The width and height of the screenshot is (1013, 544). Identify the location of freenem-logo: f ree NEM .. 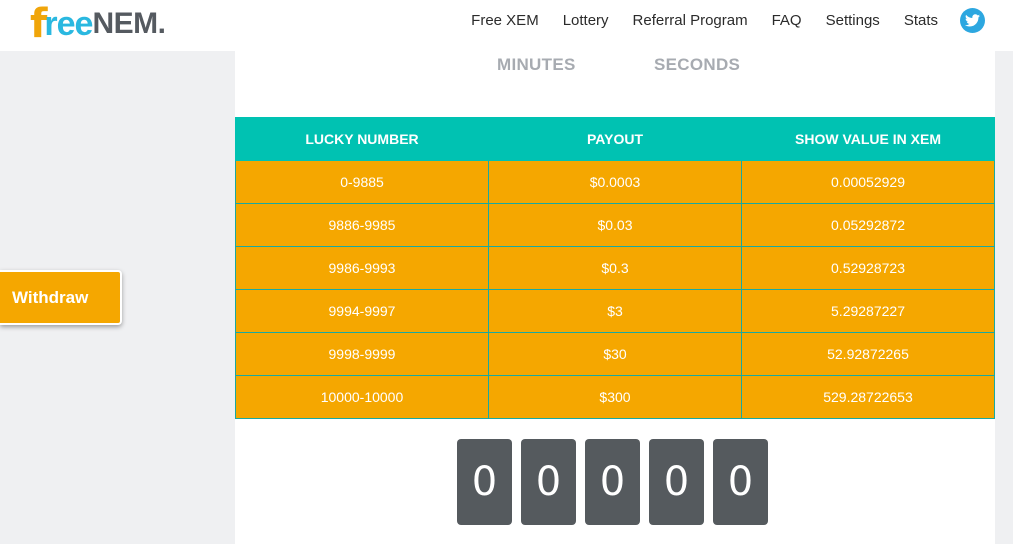
(98, 22).